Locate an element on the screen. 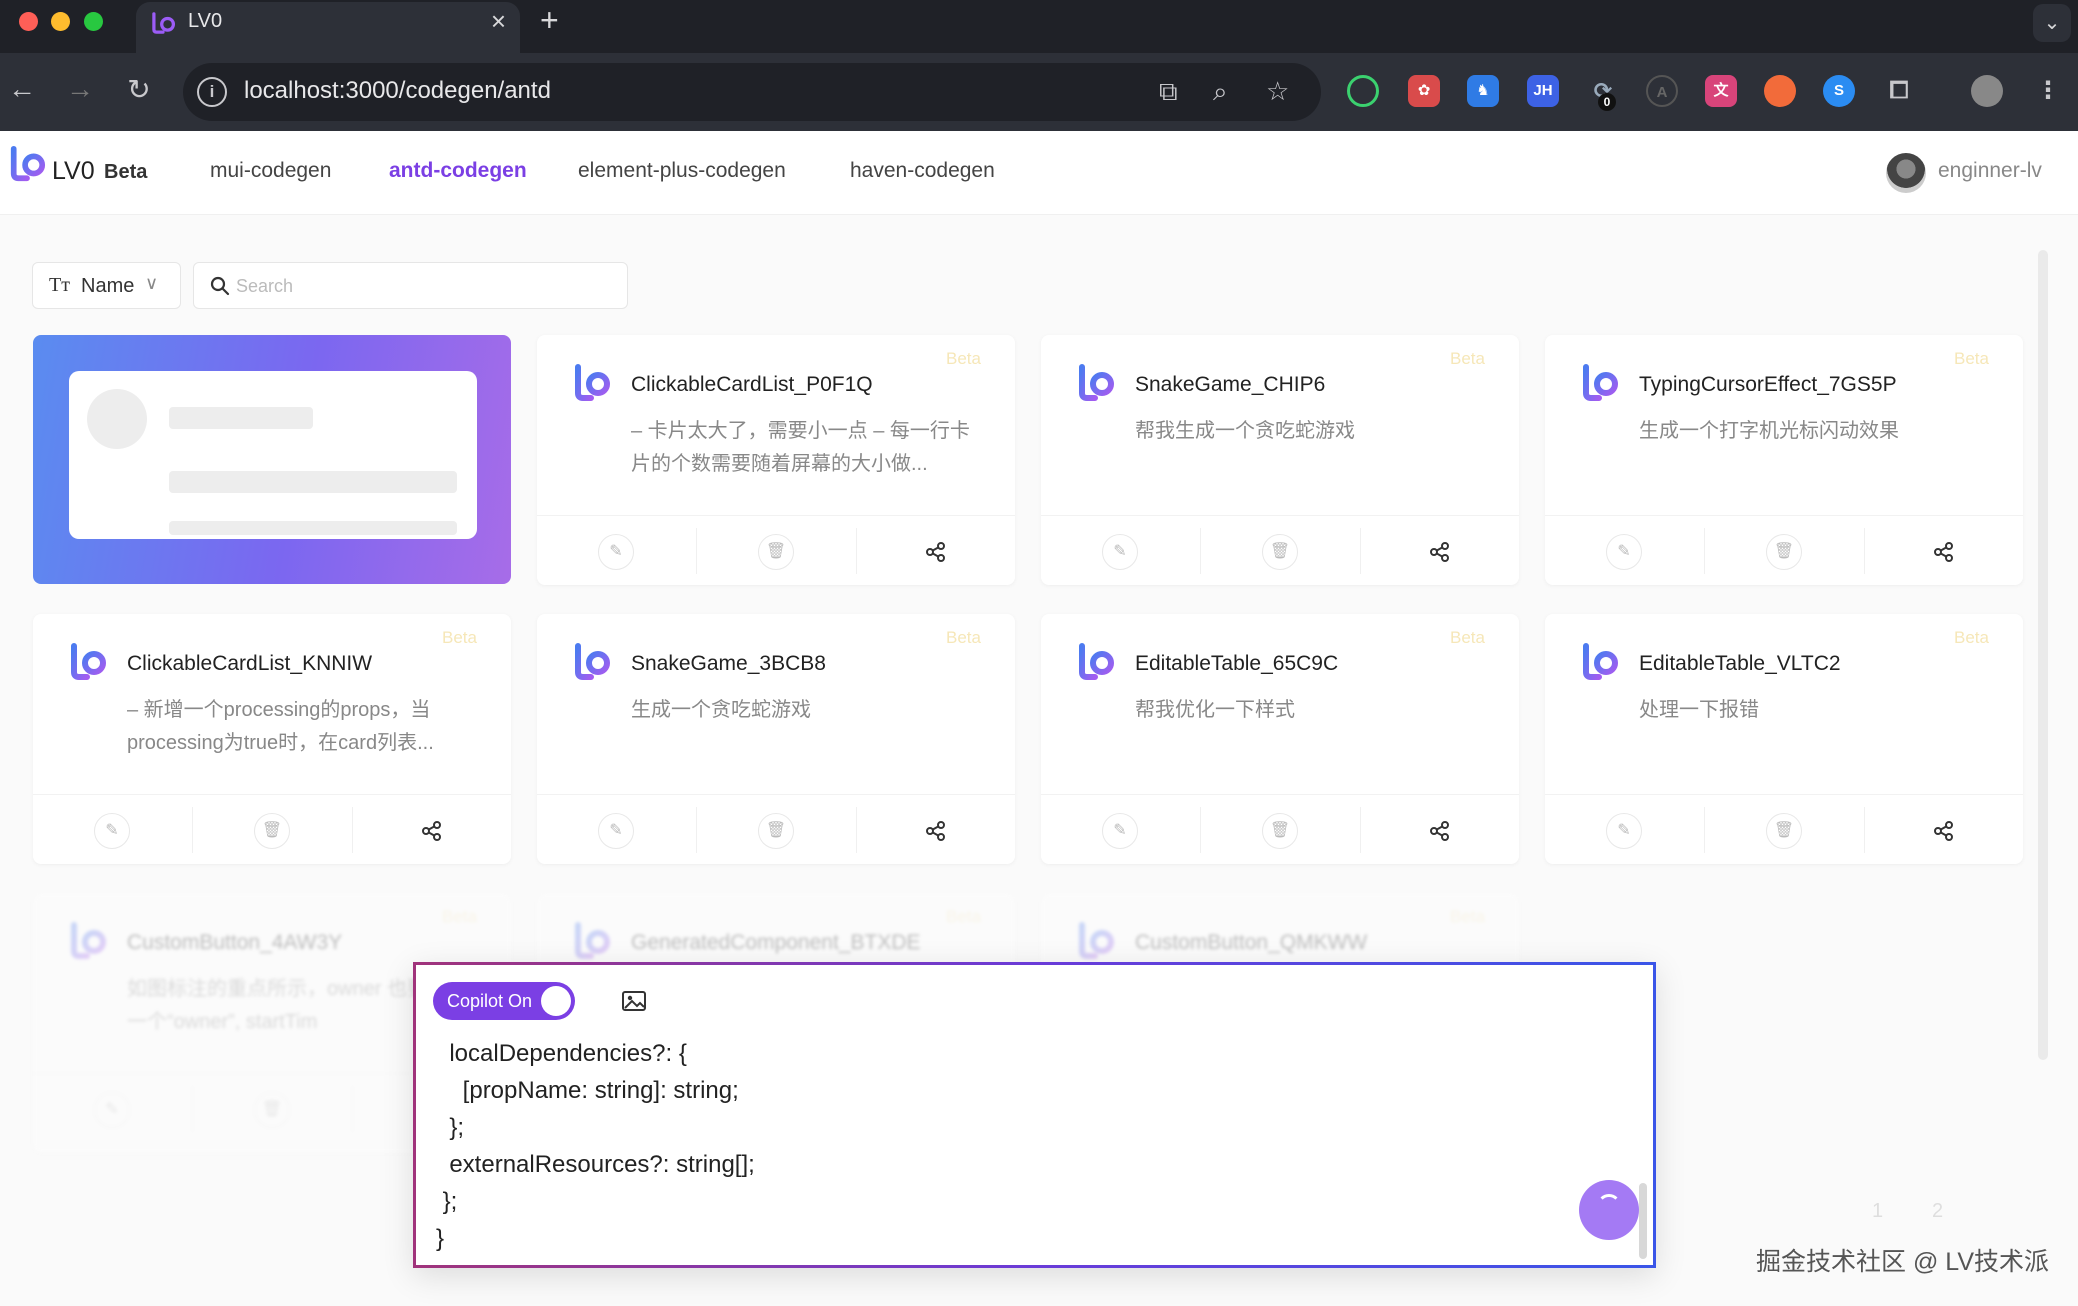  new-component-preview-card is located at coordinates (272, 459).